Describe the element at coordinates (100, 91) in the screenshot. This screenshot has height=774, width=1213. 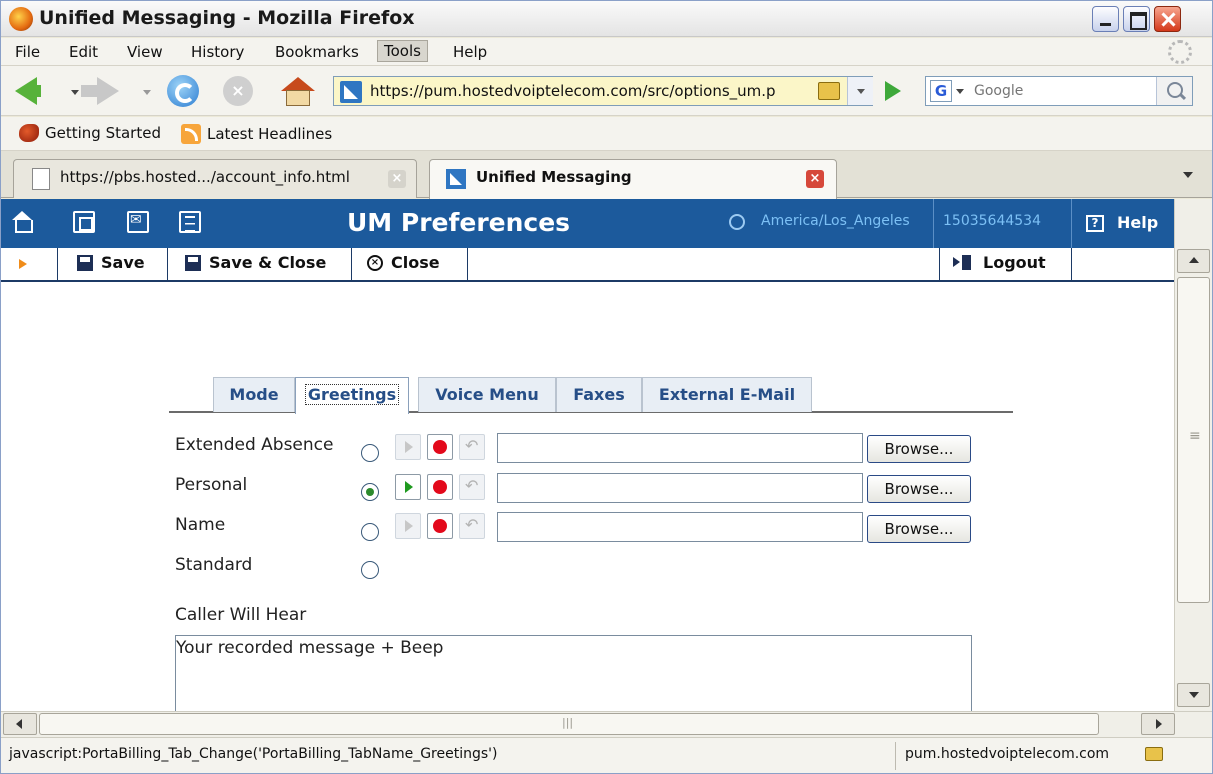
I see `forward-arrow-icon` at that location.